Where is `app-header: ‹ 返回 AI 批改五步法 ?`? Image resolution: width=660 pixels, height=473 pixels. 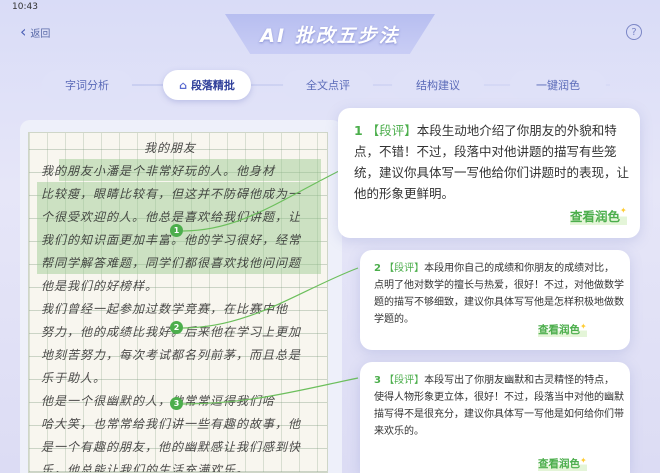 app-header: ‹ 返回 AI 批改五步法 ? is located at coordinates (330, 36).